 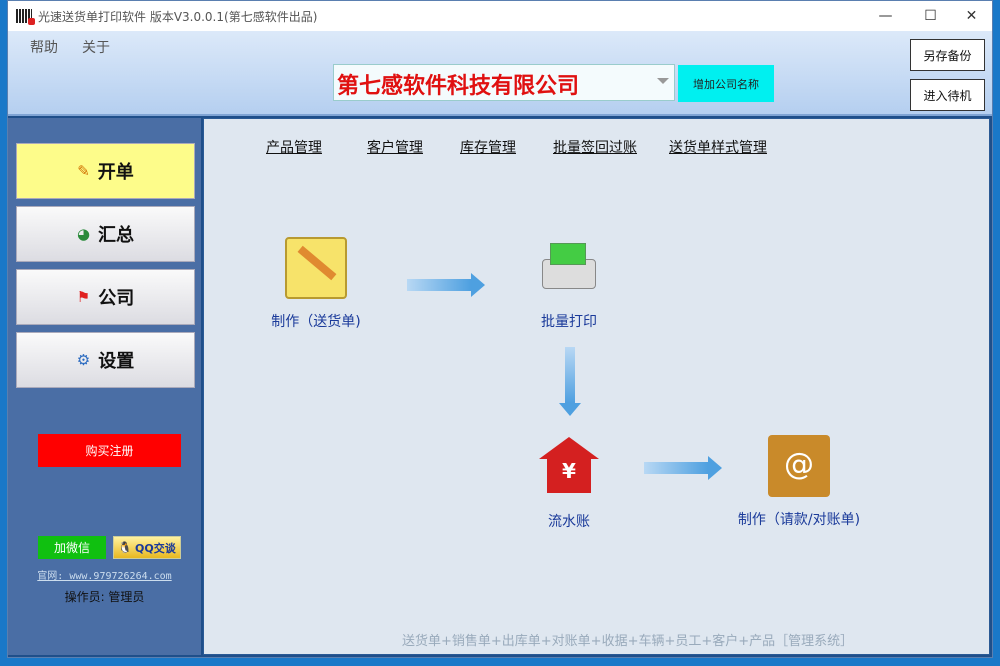 I want to click on pie-chart-icon: ◕, so click(x=83, y=234).